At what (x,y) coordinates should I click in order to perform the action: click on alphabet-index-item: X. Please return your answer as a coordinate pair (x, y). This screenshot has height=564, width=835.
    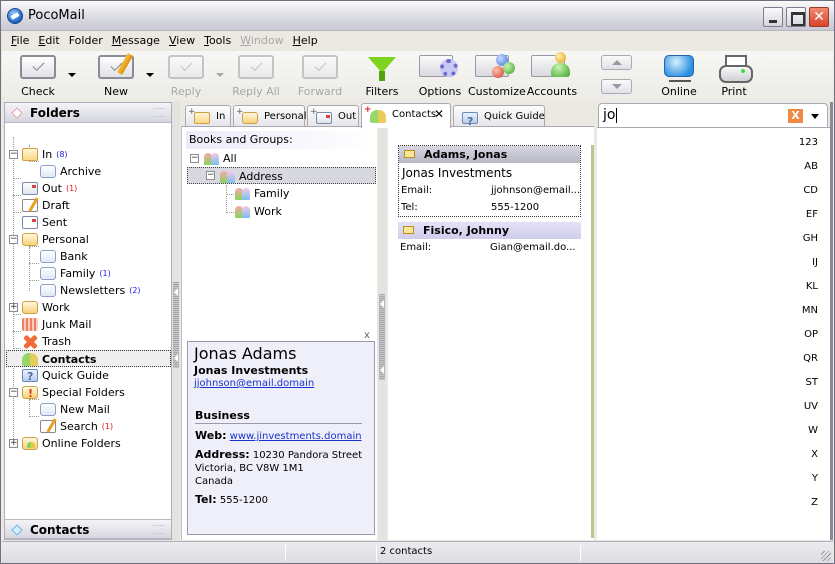
    Looking at the image, I should click on (814, 454).